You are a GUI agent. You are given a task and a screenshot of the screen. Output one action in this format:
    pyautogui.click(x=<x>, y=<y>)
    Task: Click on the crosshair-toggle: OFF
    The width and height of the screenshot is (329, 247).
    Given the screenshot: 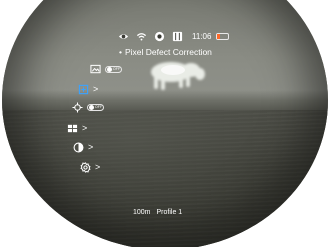 What is the action you would take?
    pyautogui.click(x=95, y=107)
    